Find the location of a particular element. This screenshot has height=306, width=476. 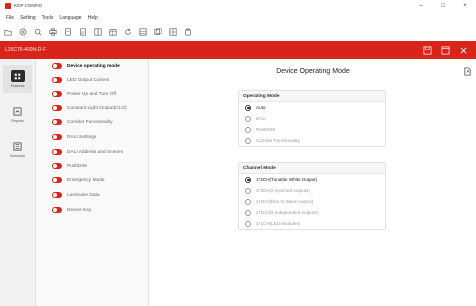

channel-mode-heading: Channel Mode is located at coordinates (312, 168).